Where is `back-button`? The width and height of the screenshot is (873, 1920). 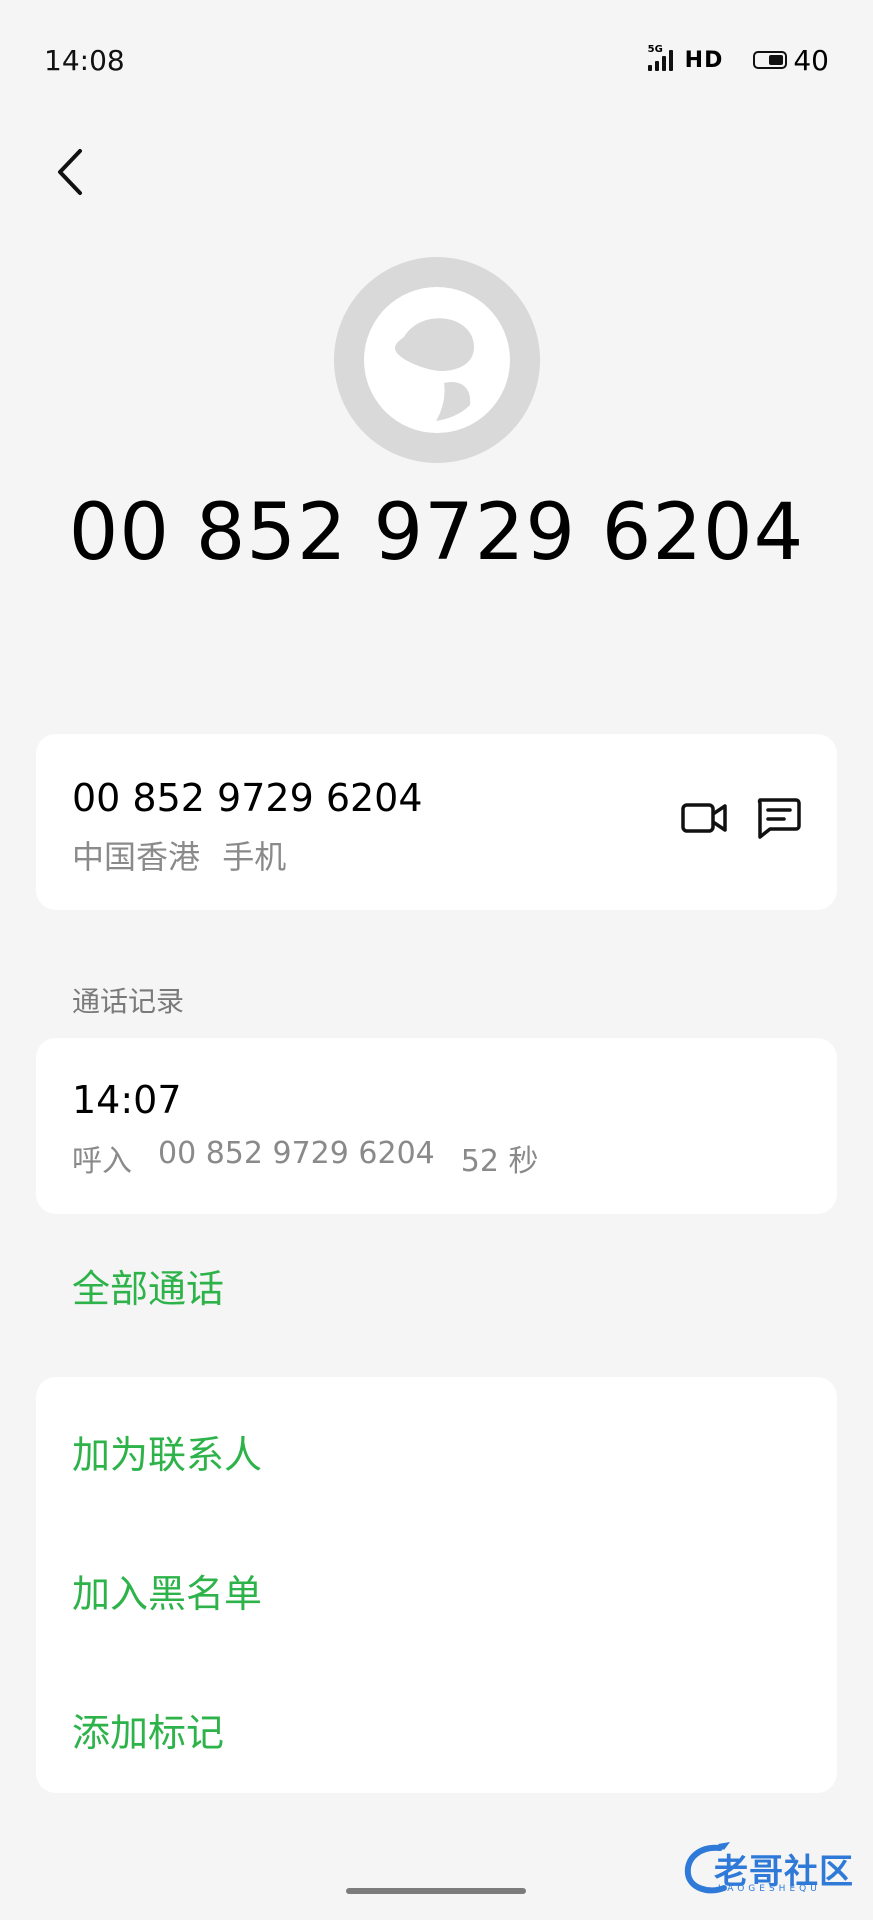
back-button is located at coordinates (70, 172).